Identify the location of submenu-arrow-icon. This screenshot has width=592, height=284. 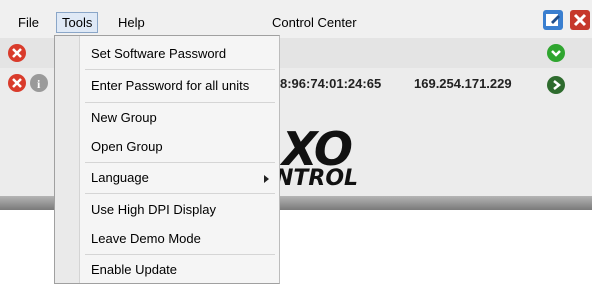
(266, 179).